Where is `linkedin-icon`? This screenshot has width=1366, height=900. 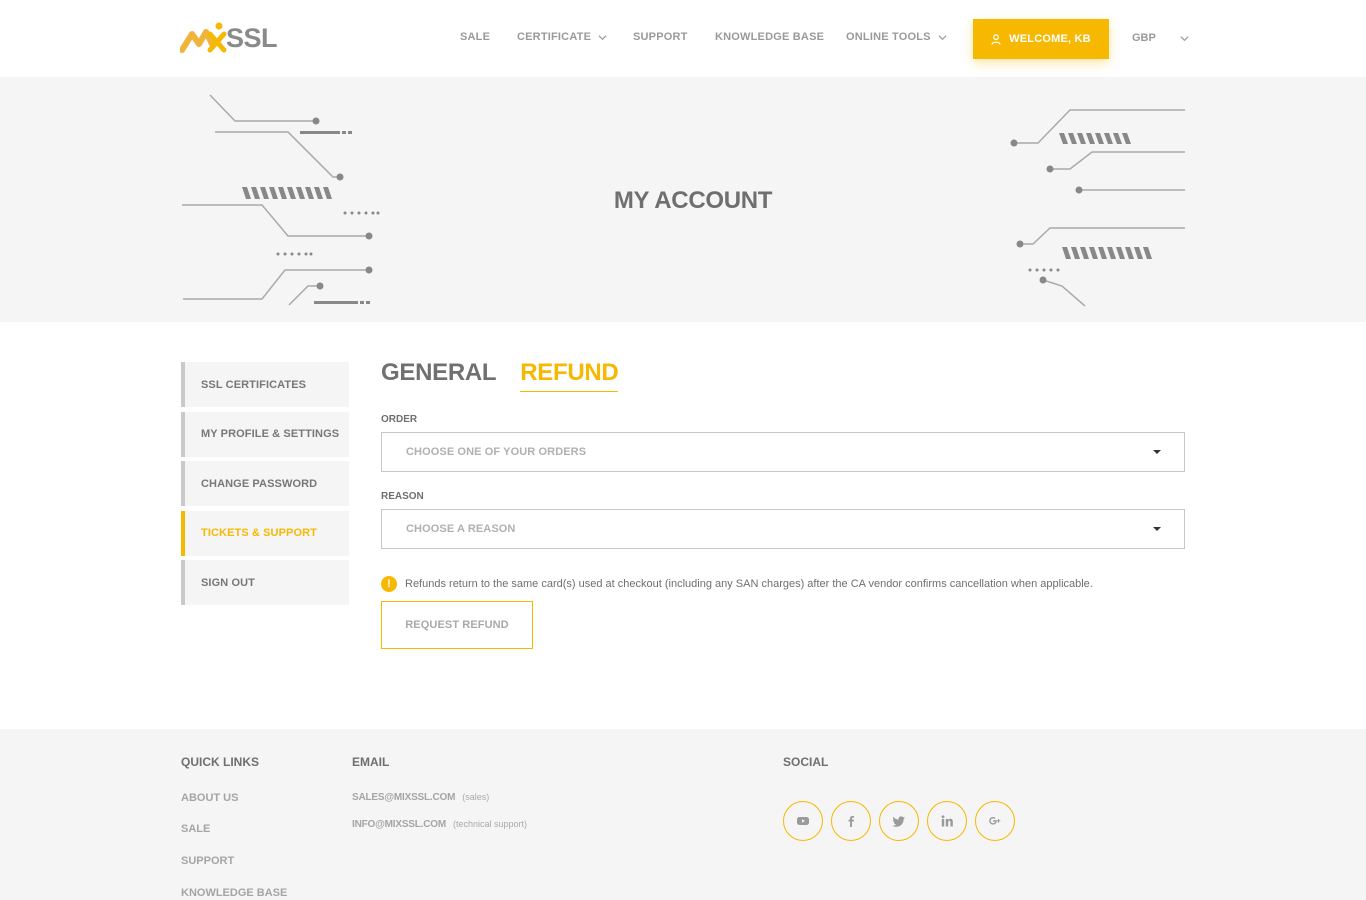 linkedin-icon is located at coordinates (947, 821).